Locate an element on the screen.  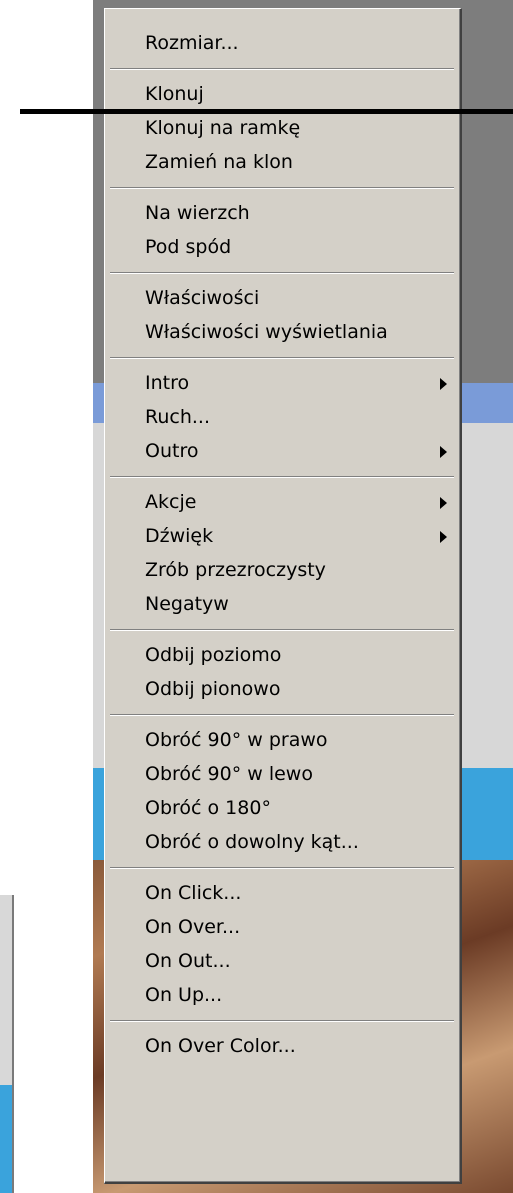
menu-item: Odbij poziomo is located at coordinates (282, 655).